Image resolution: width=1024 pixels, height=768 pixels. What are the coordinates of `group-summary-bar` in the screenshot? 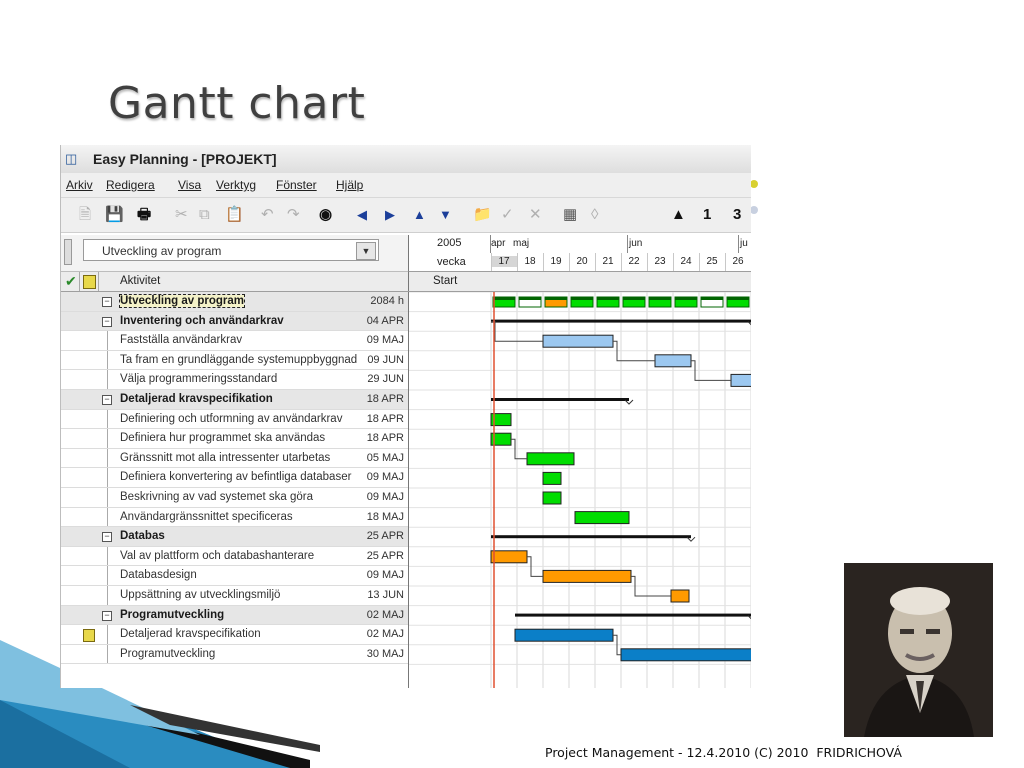 It's located at (560, 399).